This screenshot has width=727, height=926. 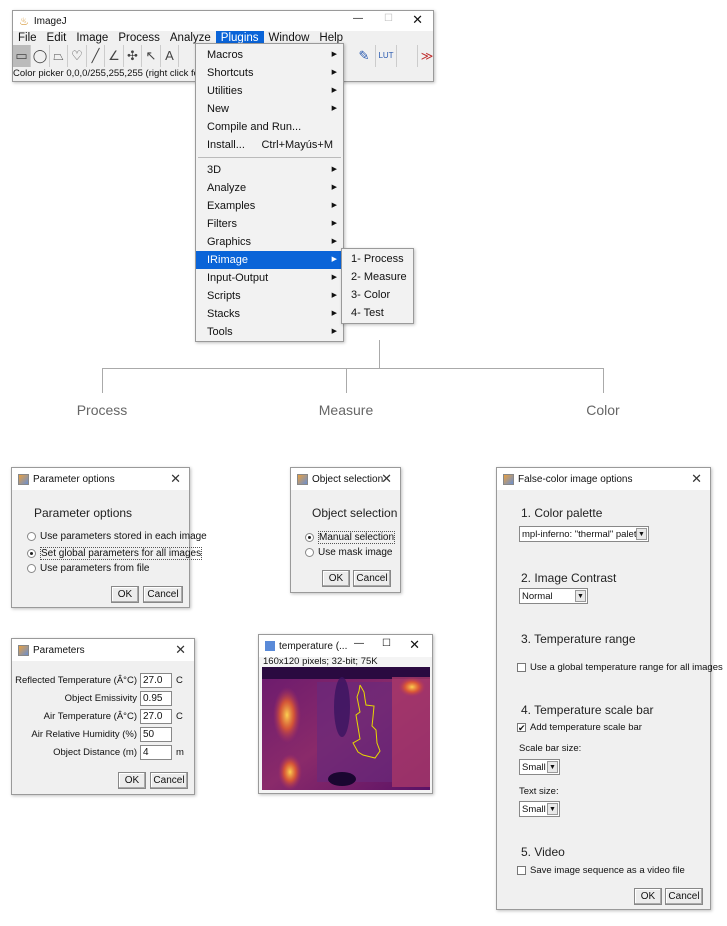 What do you see at coordinates (88, 568) in the screenshot?
I see `radio-from-file: Use parameters from file` at bounding box center [88, 568].